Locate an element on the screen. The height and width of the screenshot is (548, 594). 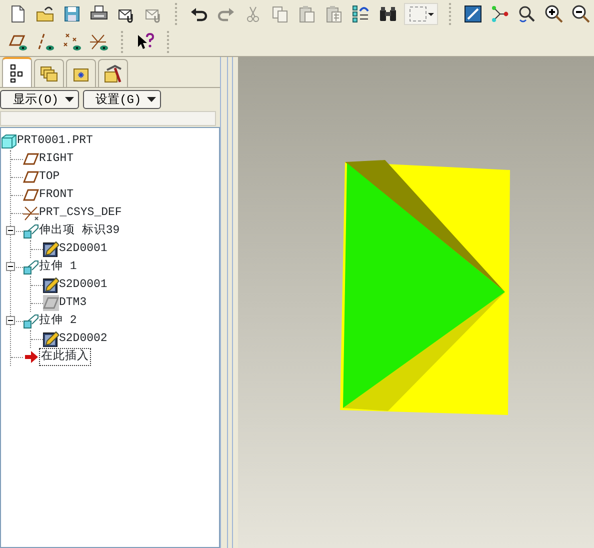
zoom-out-icon is located at coordinates (581, 14).